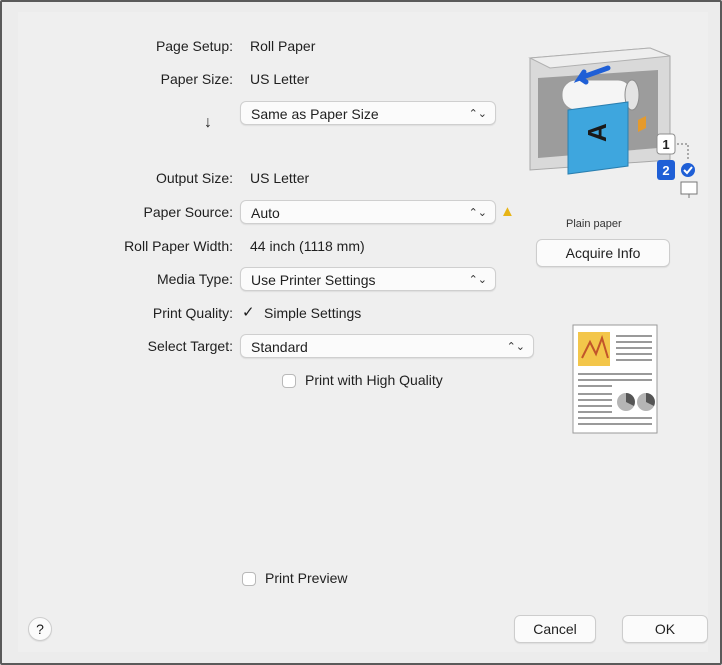 Image resolution: width=722 pixels, height=665 pixels. Describe the element at coordinates (615, 379) in the screenshot. I see `document-preview-icon` at that location.